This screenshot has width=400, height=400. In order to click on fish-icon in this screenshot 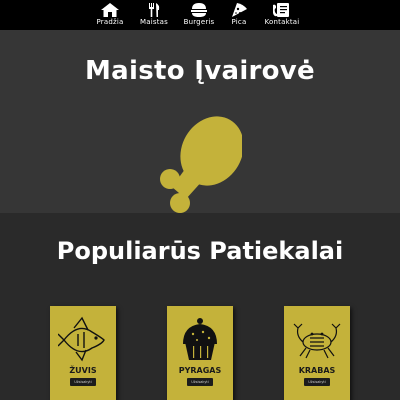, I will do `click(81, 339)`.